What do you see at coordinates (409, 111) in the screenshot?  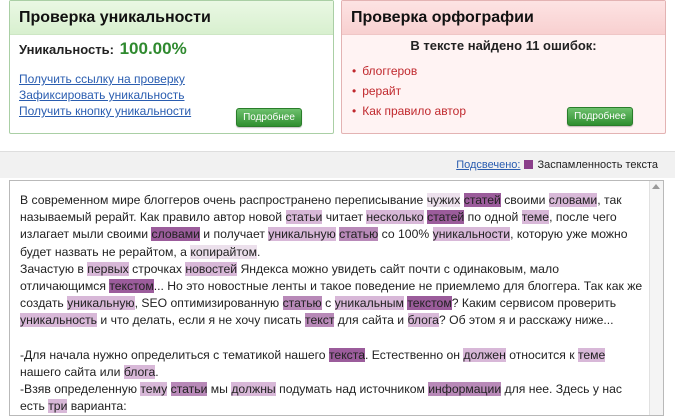 I see `error-item: Как правило автор` at bounding box center [409, 111].